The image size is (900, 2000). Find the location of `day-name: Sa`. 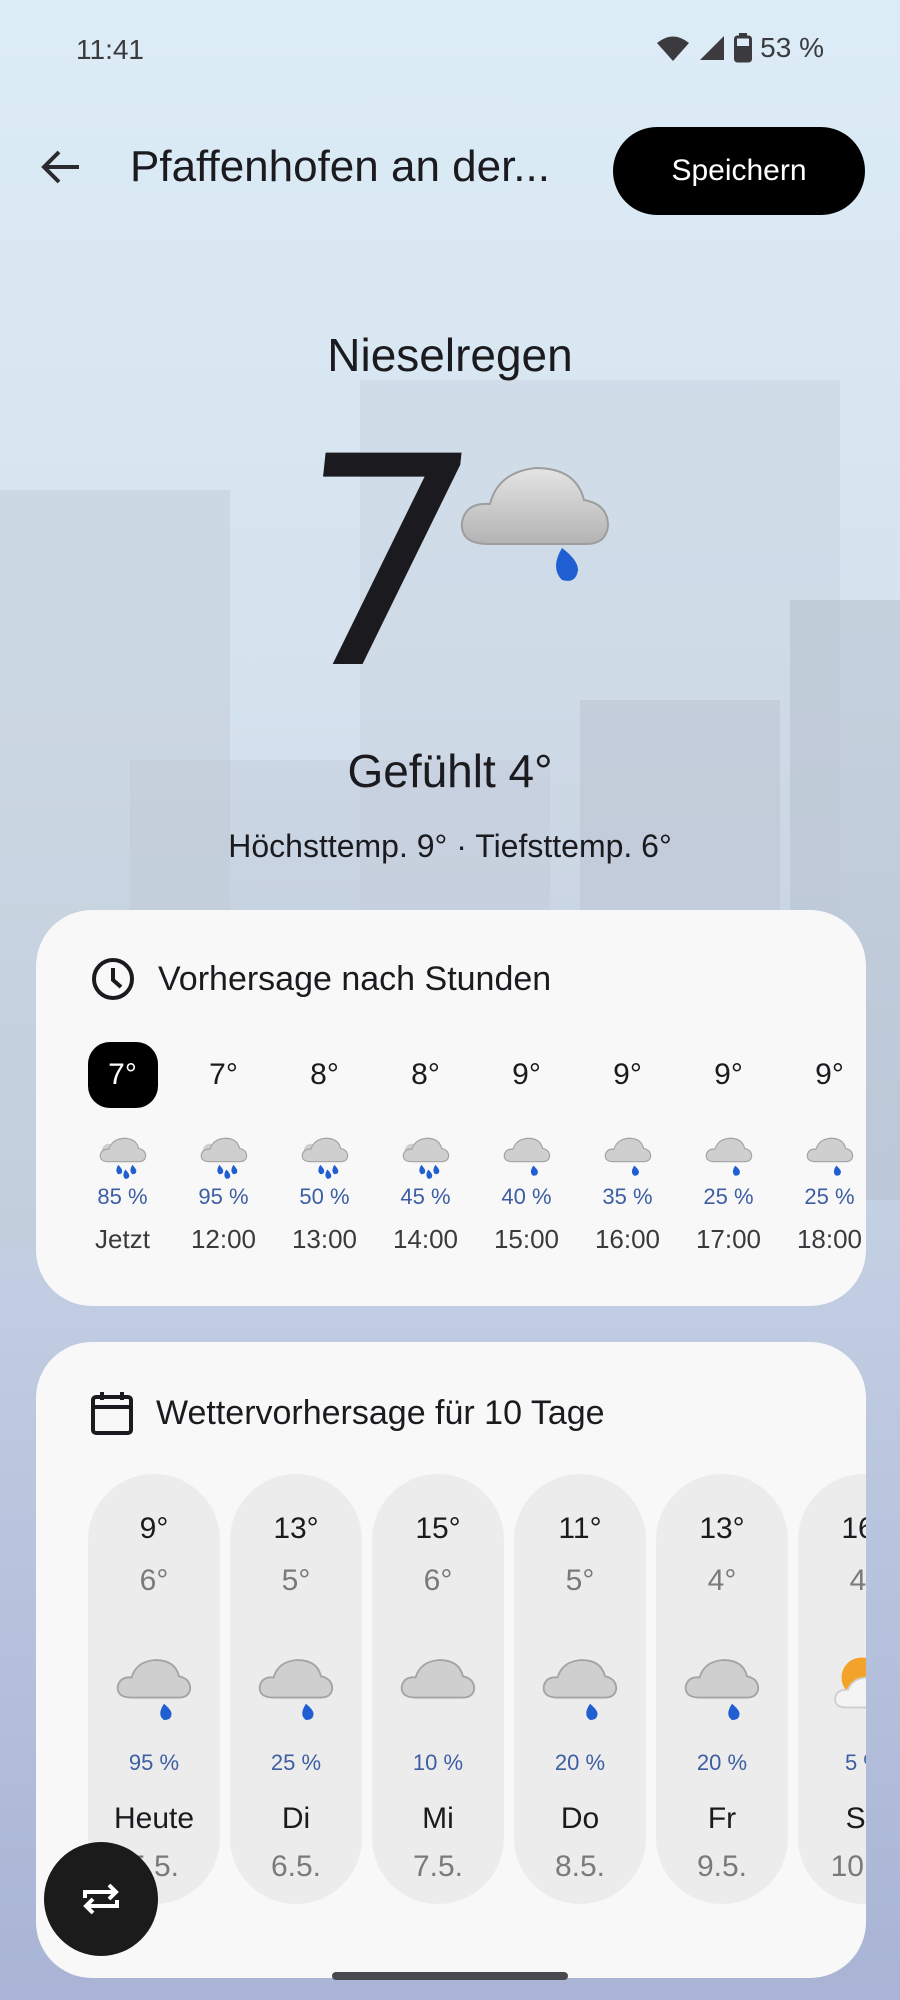

day-name: Sa is located at coordinates (855, 1818).